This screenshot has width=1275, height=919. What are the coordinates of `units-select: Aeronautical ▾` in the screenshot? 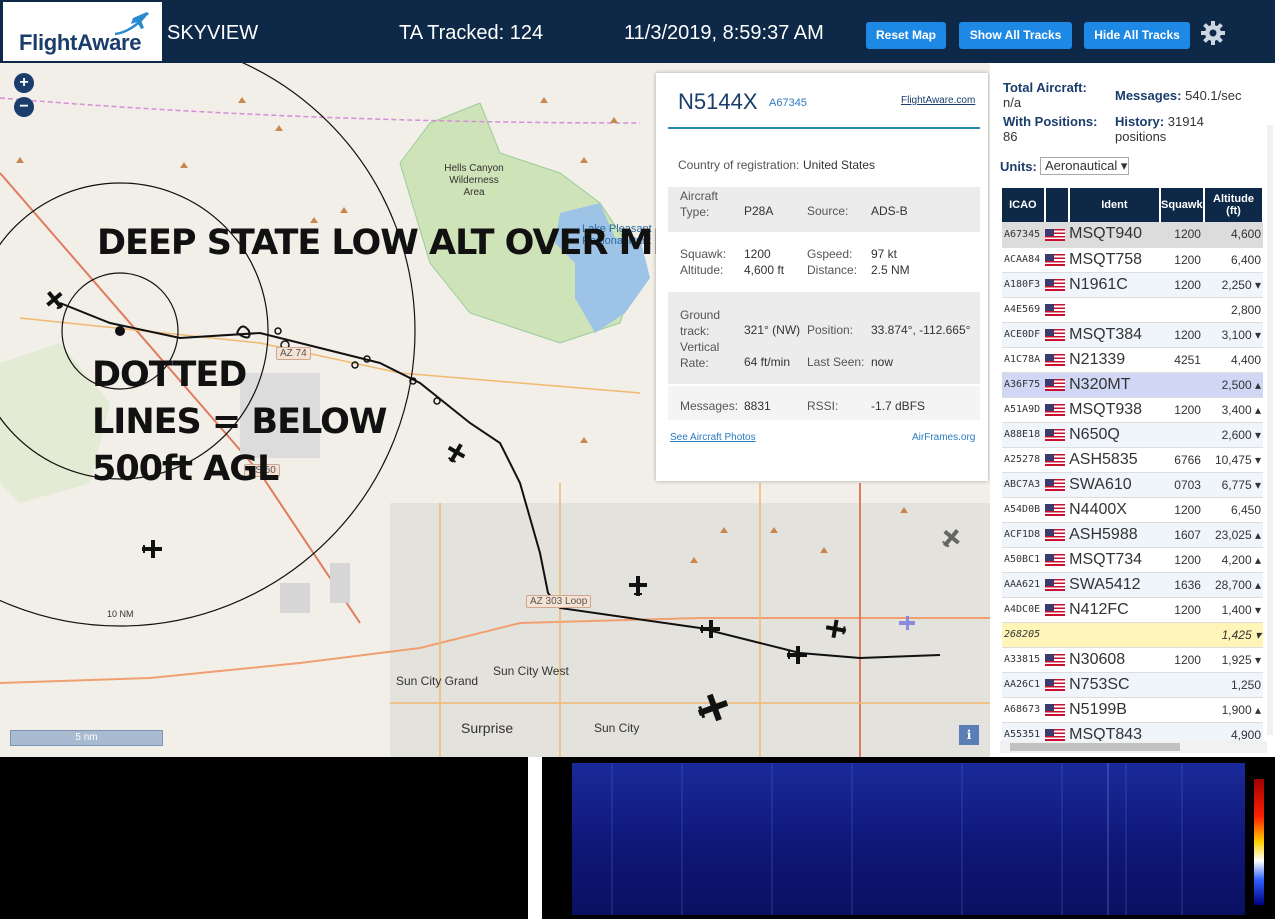 It's located at (1084, 166).